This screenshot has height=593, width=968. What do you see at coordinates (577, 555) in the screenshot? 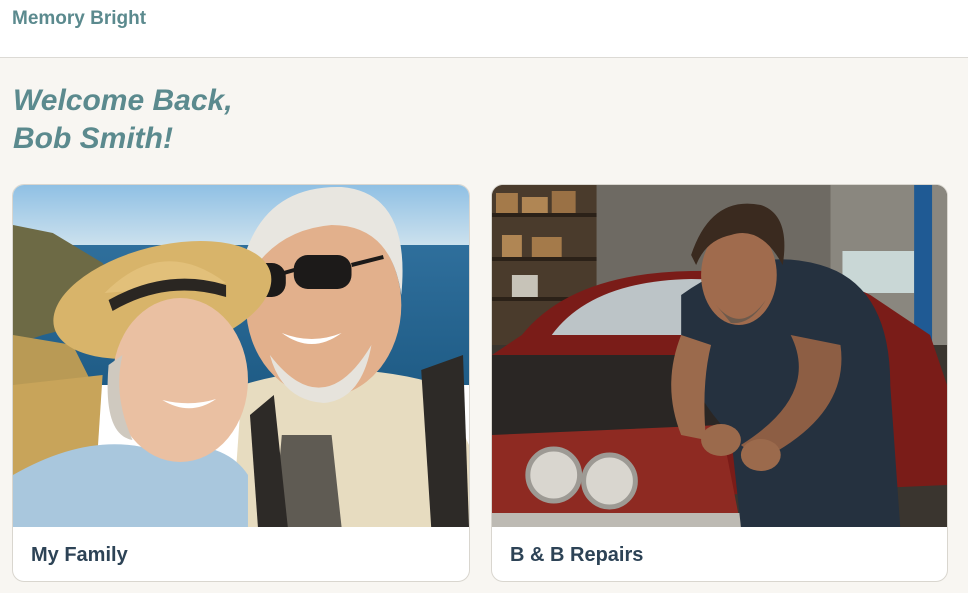
I see `card-label-b-and-b-repairs: B & B Repairs` at bounding box center [577, 555].